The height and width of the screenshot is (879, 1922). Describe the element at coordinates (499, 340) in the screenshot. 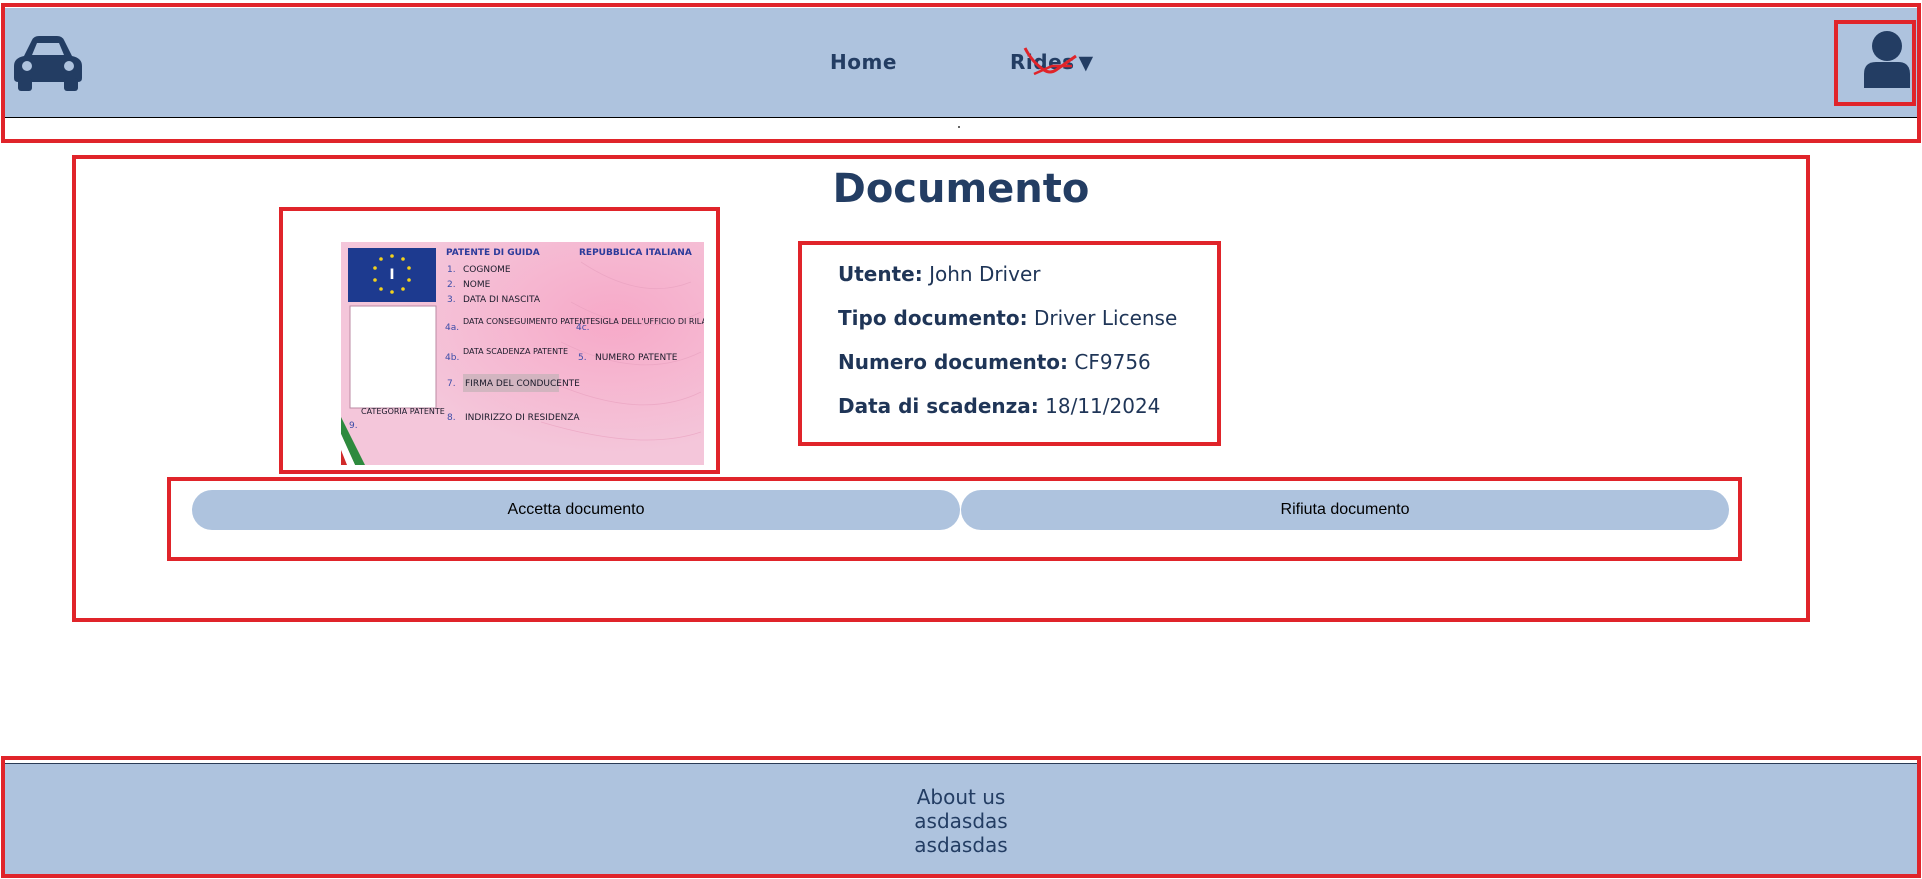

I see `annotation-box-image` at that location.